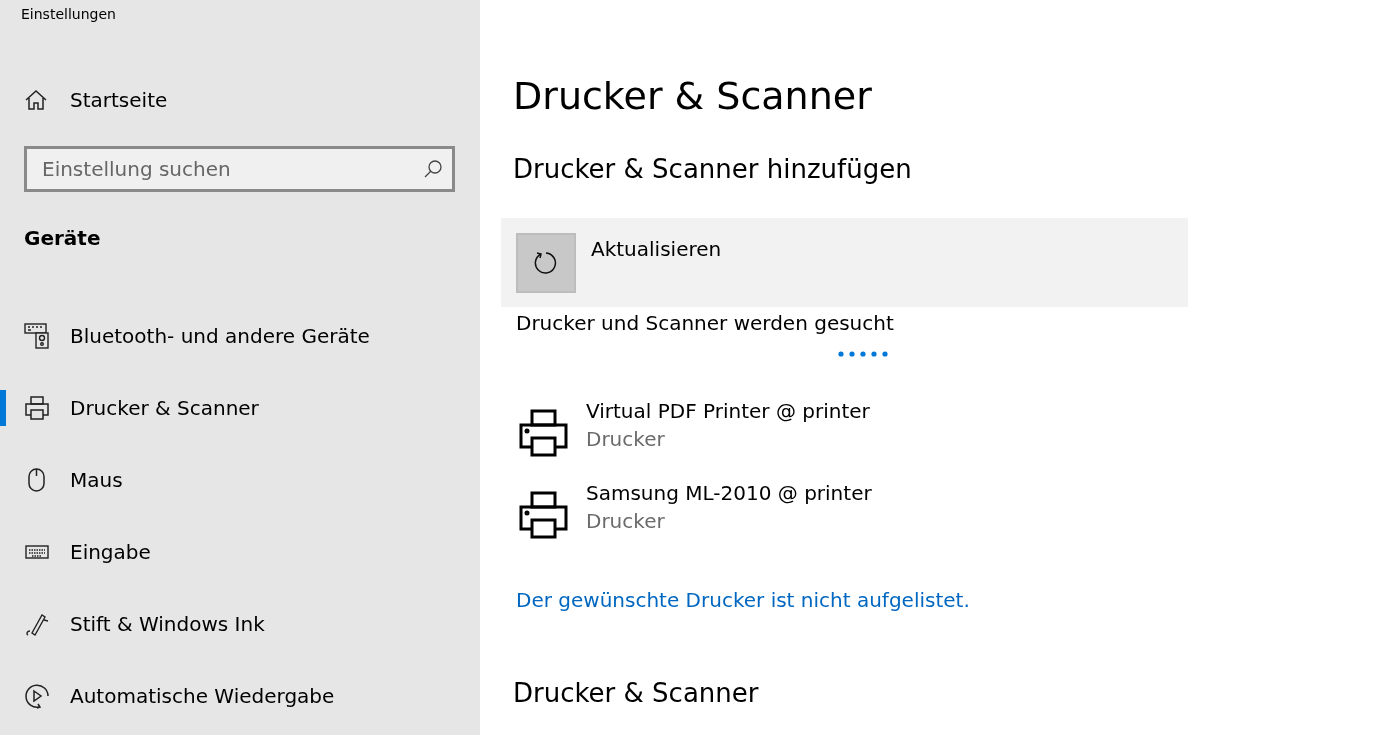  I want to click on printer-list-item: Samsung ML-2010 @ printer Drucker, so click(695, 510).